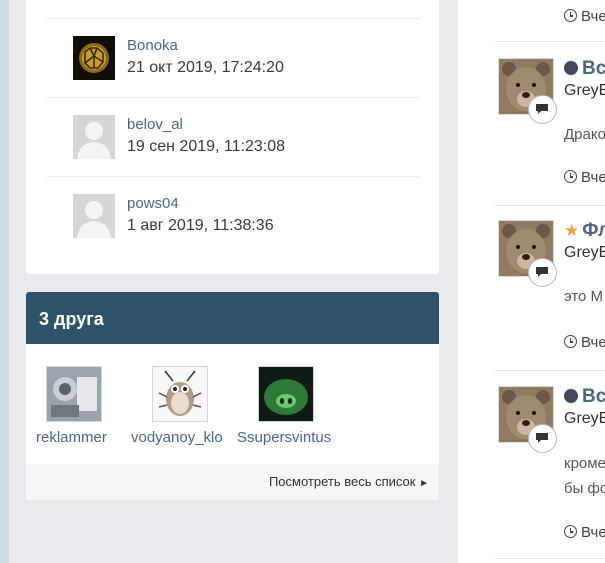 The image size is (605, 563). Describe the element at coordinates (572, 230) in the screenshot. I see `star-icon: ★` at that location.